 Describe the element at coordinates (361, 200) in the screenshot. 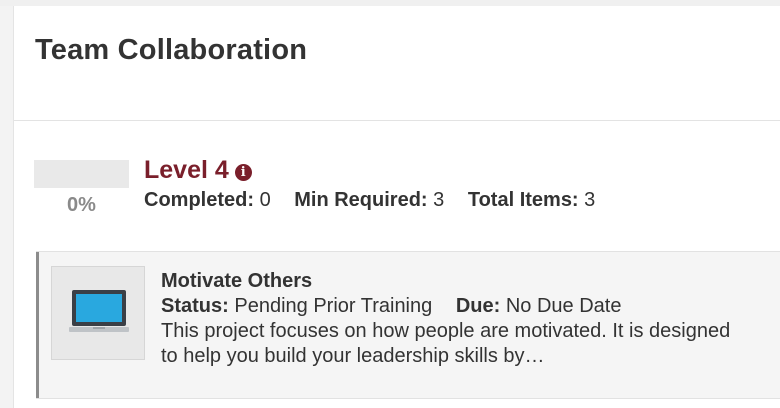

I see `min-required-label: Min Required:` at that location.